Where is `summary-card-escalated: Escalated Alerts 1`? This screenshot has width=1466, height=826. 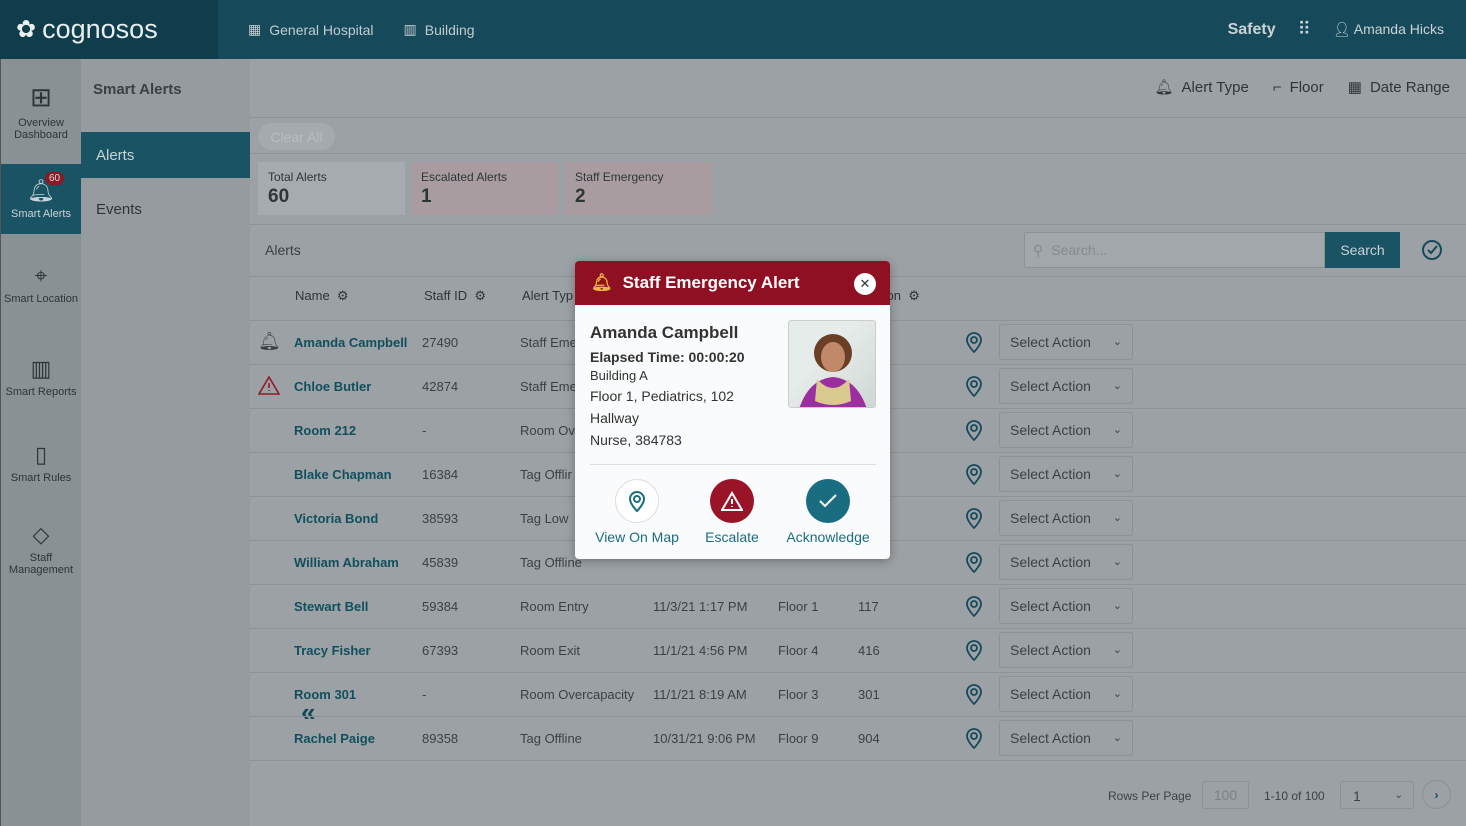 summary-card-escalated: Escalated Alerts 1 is located at coordinates (484, 188).